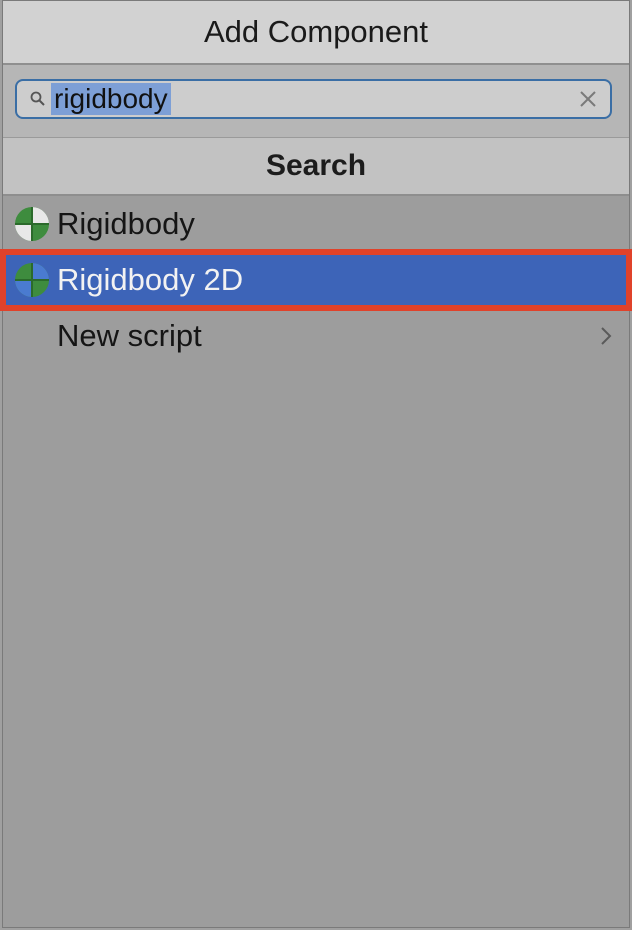  I want to click on search-section-label: Search, so click(316, 165).